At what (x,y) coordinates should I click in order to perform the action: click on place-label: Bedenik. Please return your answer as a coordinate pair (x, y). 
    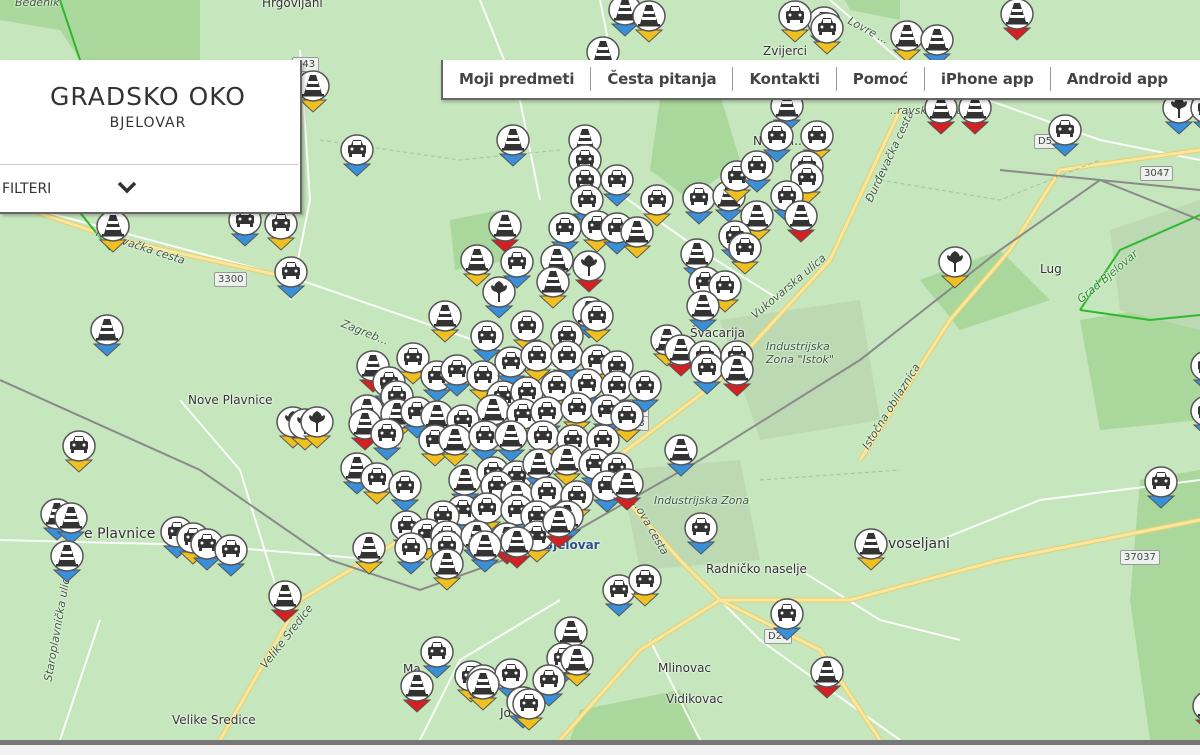
    Looking at the image, I should click on (37, 4).